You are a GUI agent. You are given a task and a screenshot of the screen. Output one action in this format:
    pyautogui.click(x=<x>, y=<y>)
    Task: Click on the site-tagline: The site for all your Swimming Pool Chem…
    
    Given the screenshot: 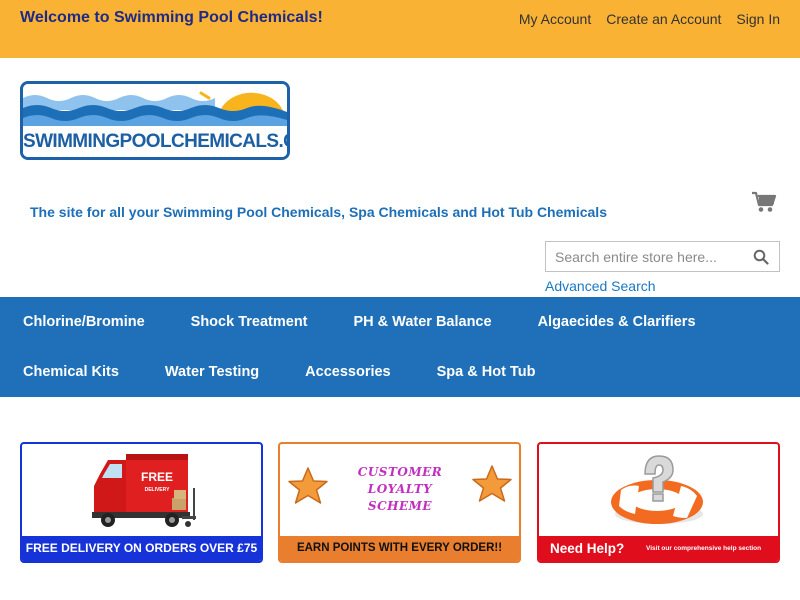 What is the action you would take?
    pyautogui.click(x=318, y=212)
    